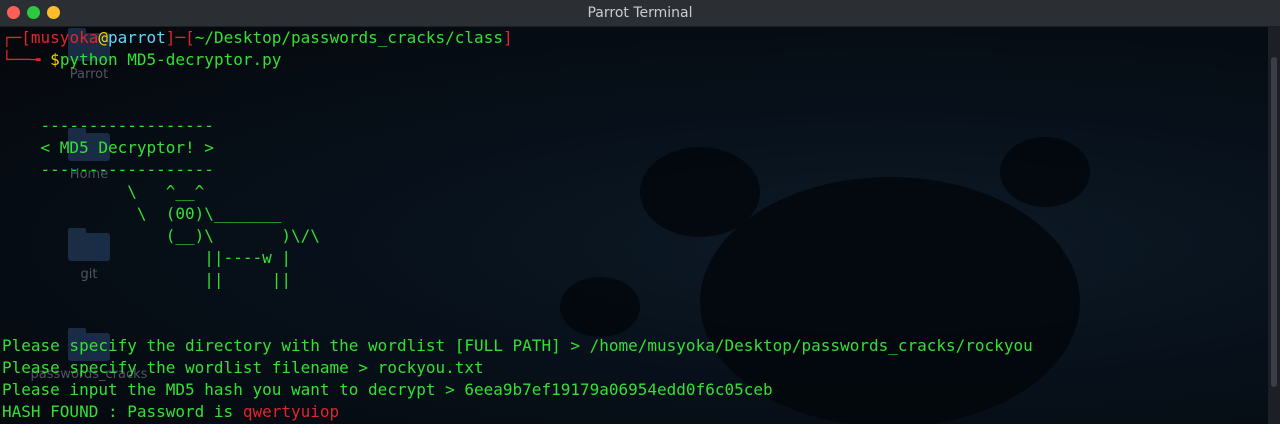 Image resolution: width=1280 pixels, height=424 pixels. What do you see at coordinates (632, 60) in the screenshot?
I see `command-line: └──╼ $python MD5-decryptor.py` at bounding box center [632, 60].